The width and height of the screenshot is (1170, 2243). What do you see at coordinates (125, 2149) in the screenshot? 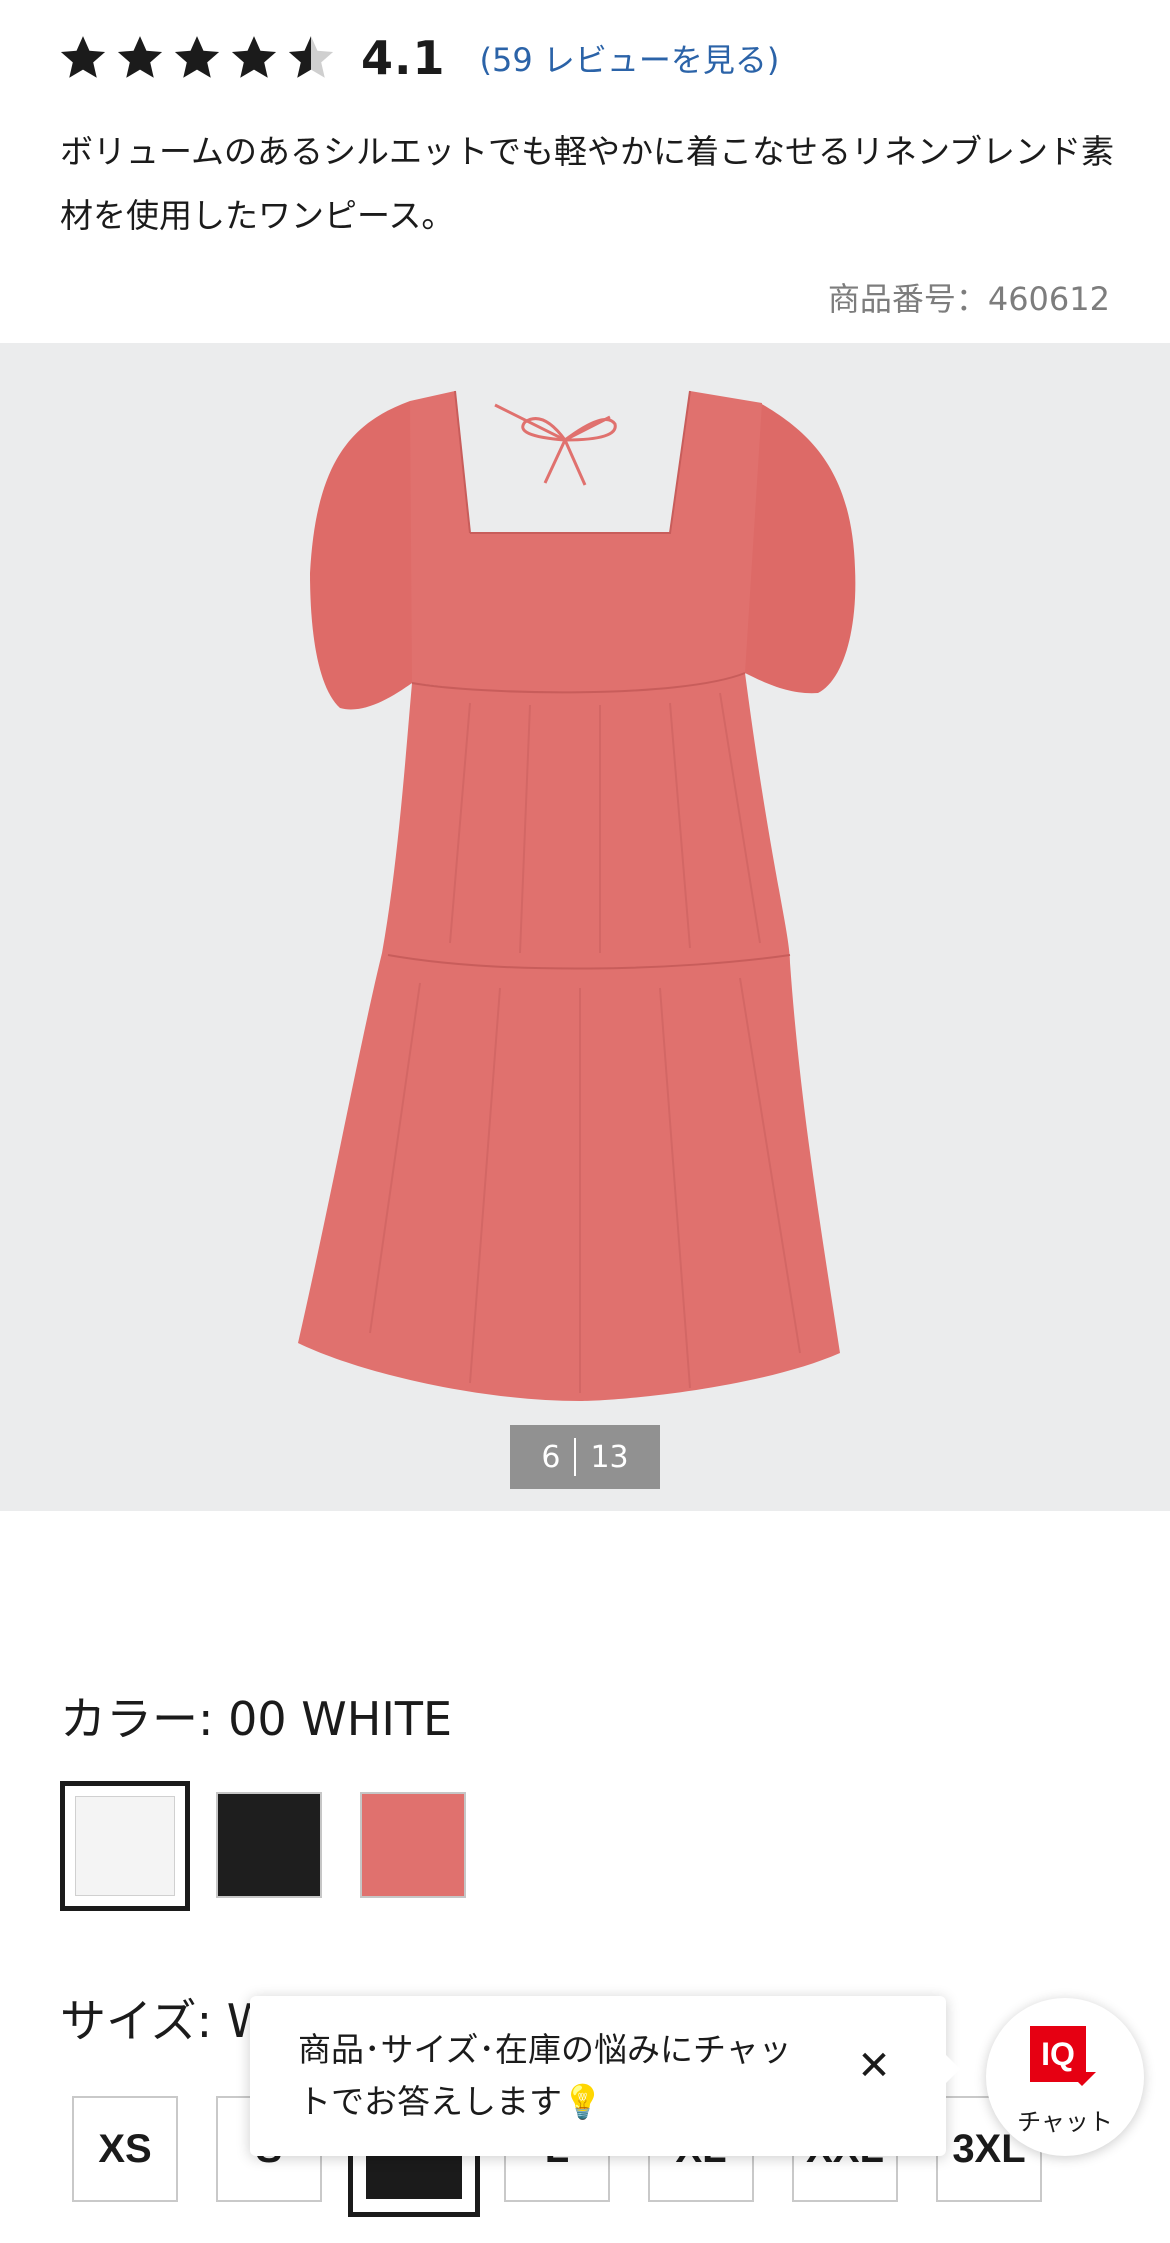
I see `size-option-xs: XS` at bounding box center [125, 2149].